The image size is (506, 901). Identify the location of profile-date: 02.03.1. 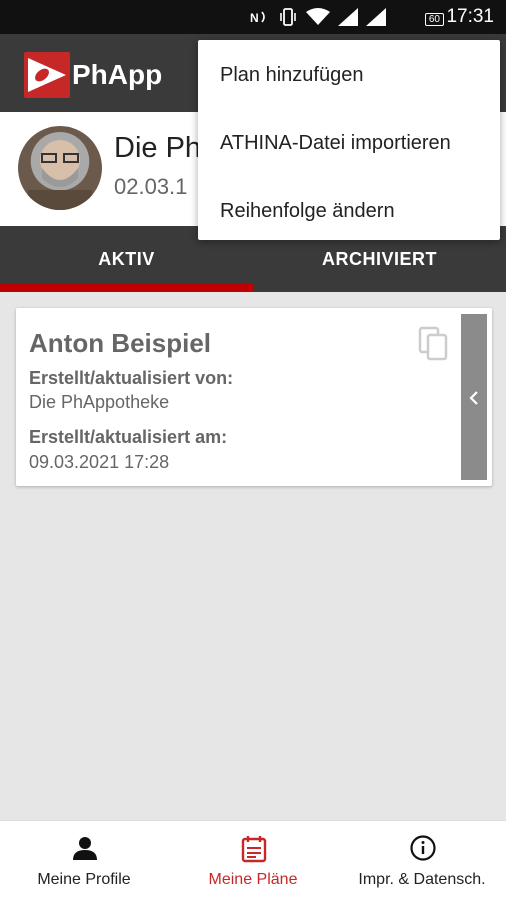
(151, 186).